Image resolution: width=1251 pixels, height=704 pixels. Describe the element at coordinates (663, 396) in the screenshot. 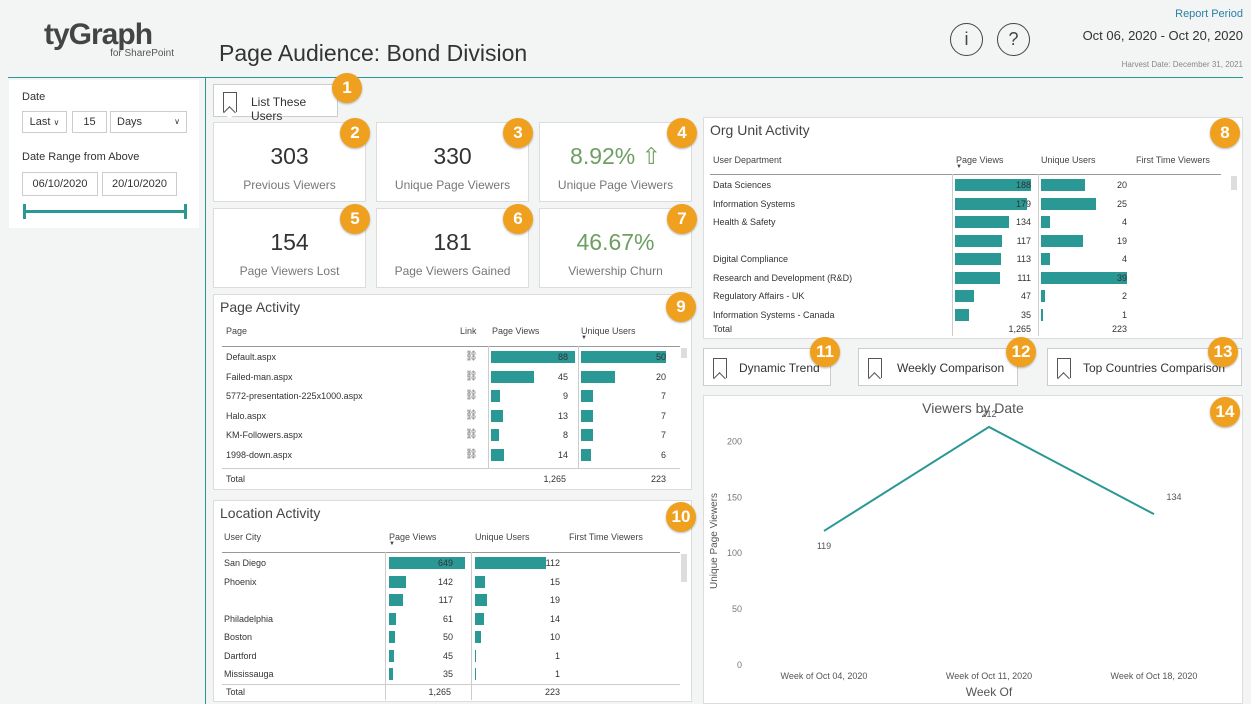

I see `users-value: 7` at that location.